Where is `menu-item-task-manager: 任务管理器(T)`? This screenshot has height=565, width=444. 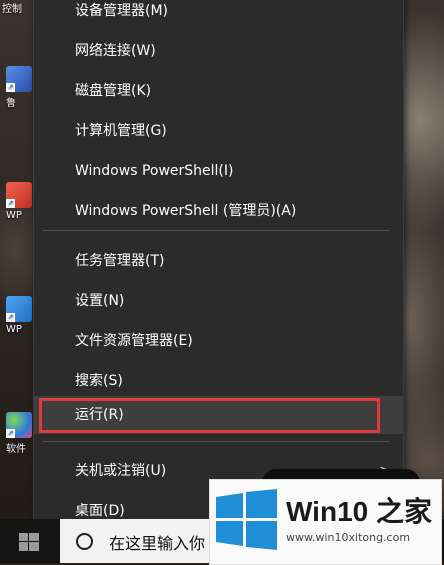
menu-item-task-manager: 任务管理器(T) is located at coordinates (218, 261).